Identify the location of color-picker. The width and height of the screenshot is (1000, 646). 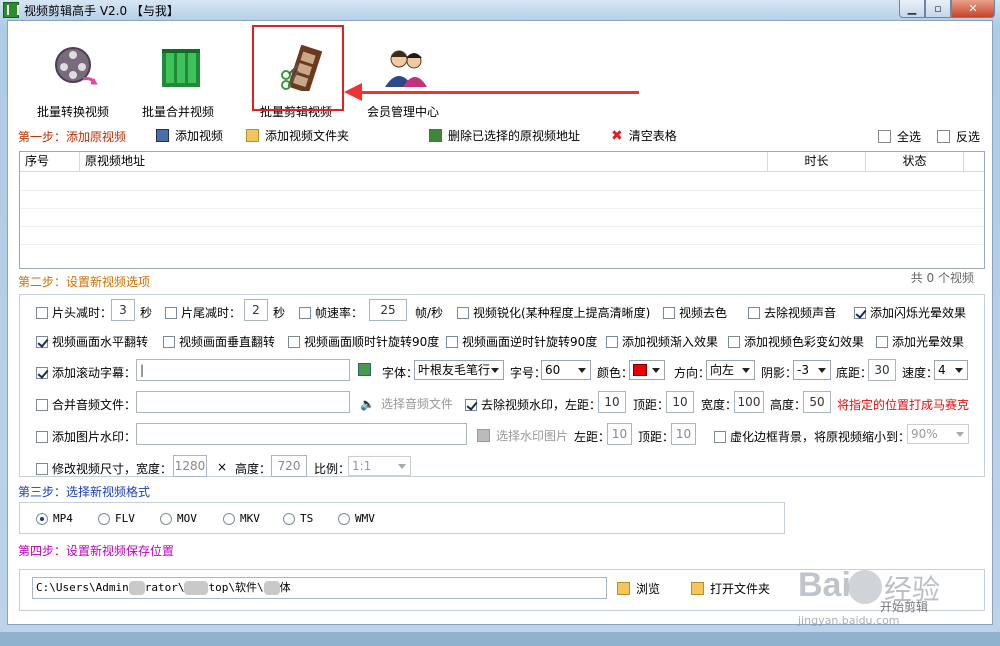
(647, 370).